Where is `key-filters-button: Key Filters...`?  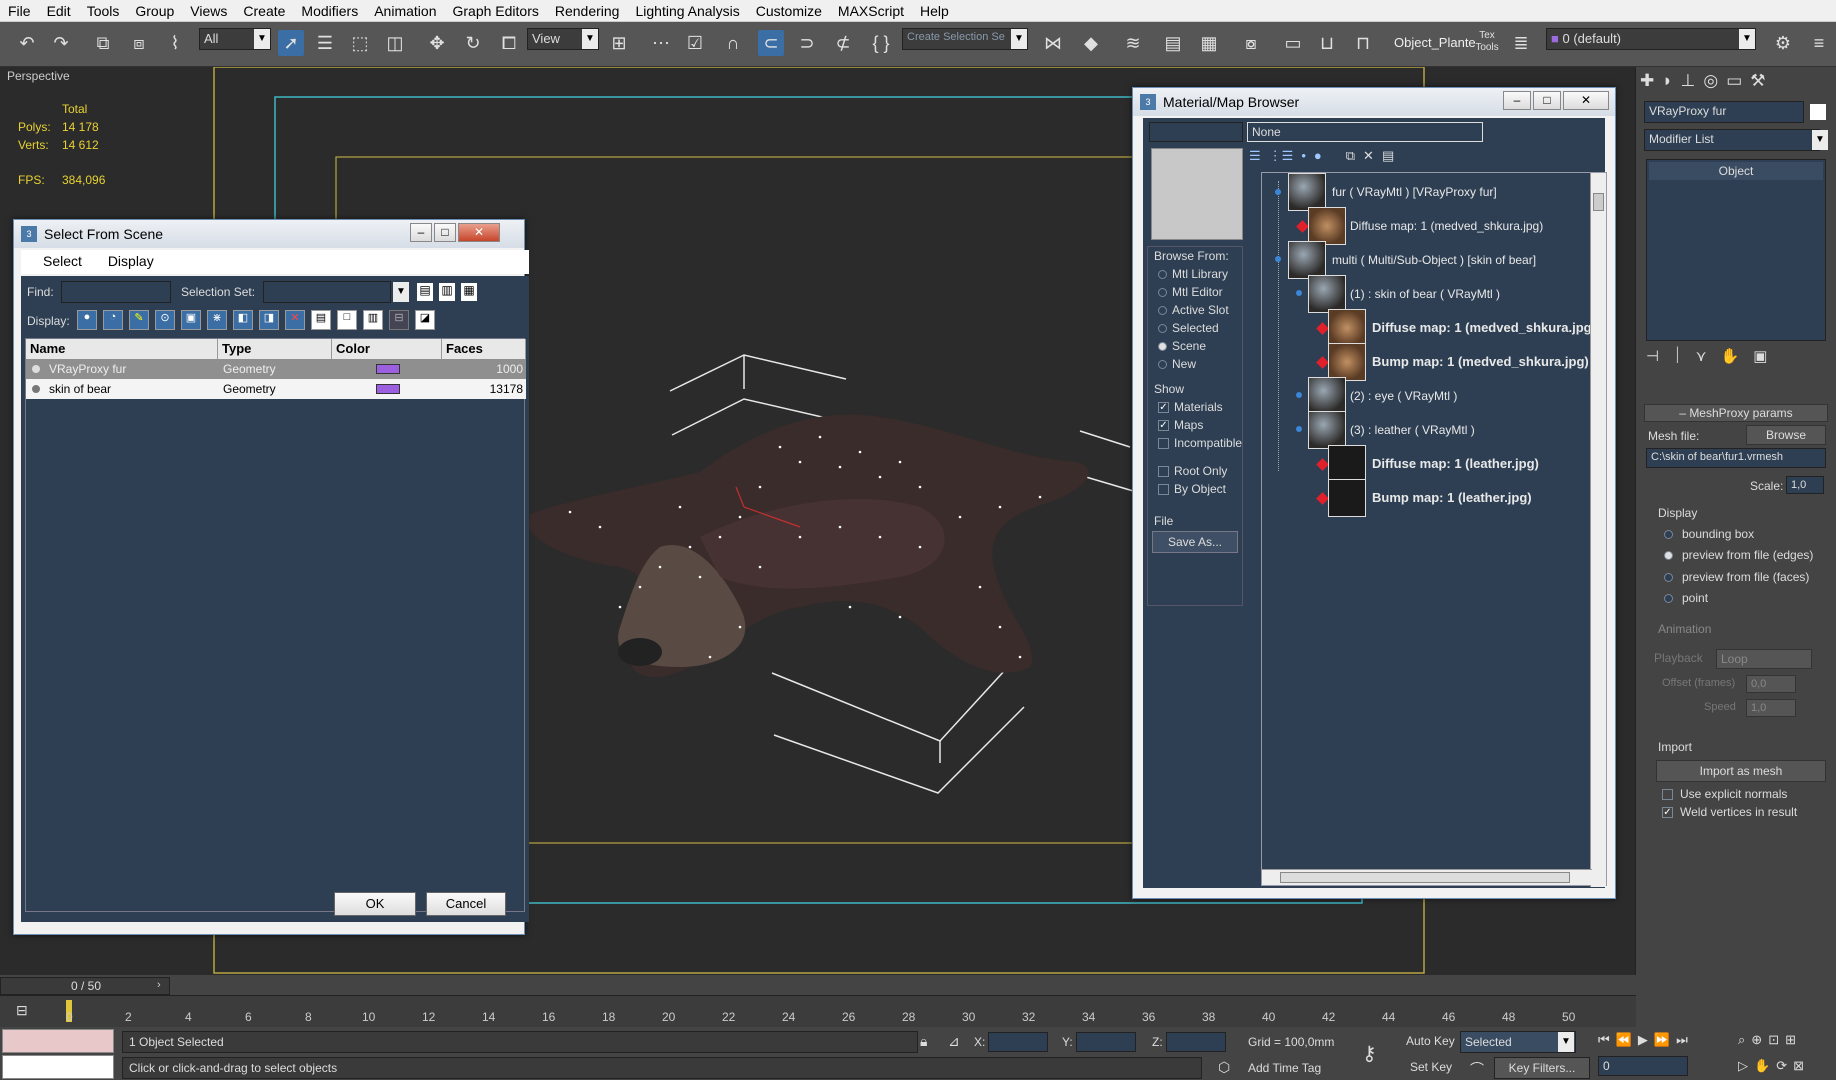
key-filters-button: Key Filters... is located at coordinates (1542, 1068).